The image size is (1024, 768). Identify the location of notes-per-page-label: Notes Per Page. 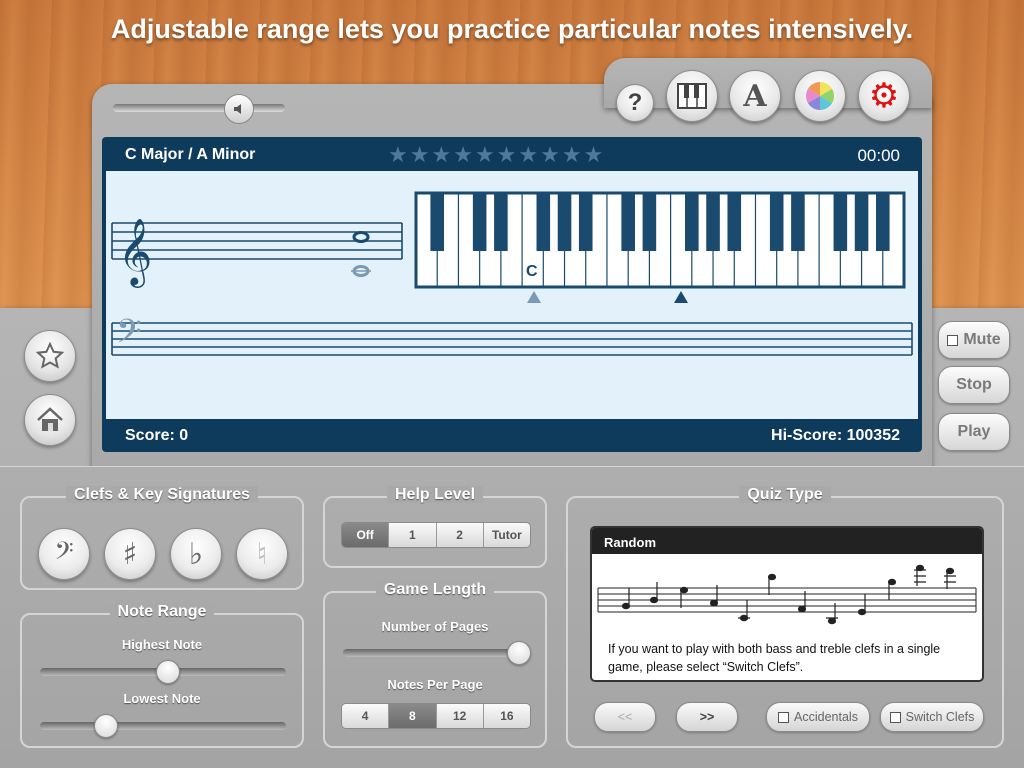
(435, 684).